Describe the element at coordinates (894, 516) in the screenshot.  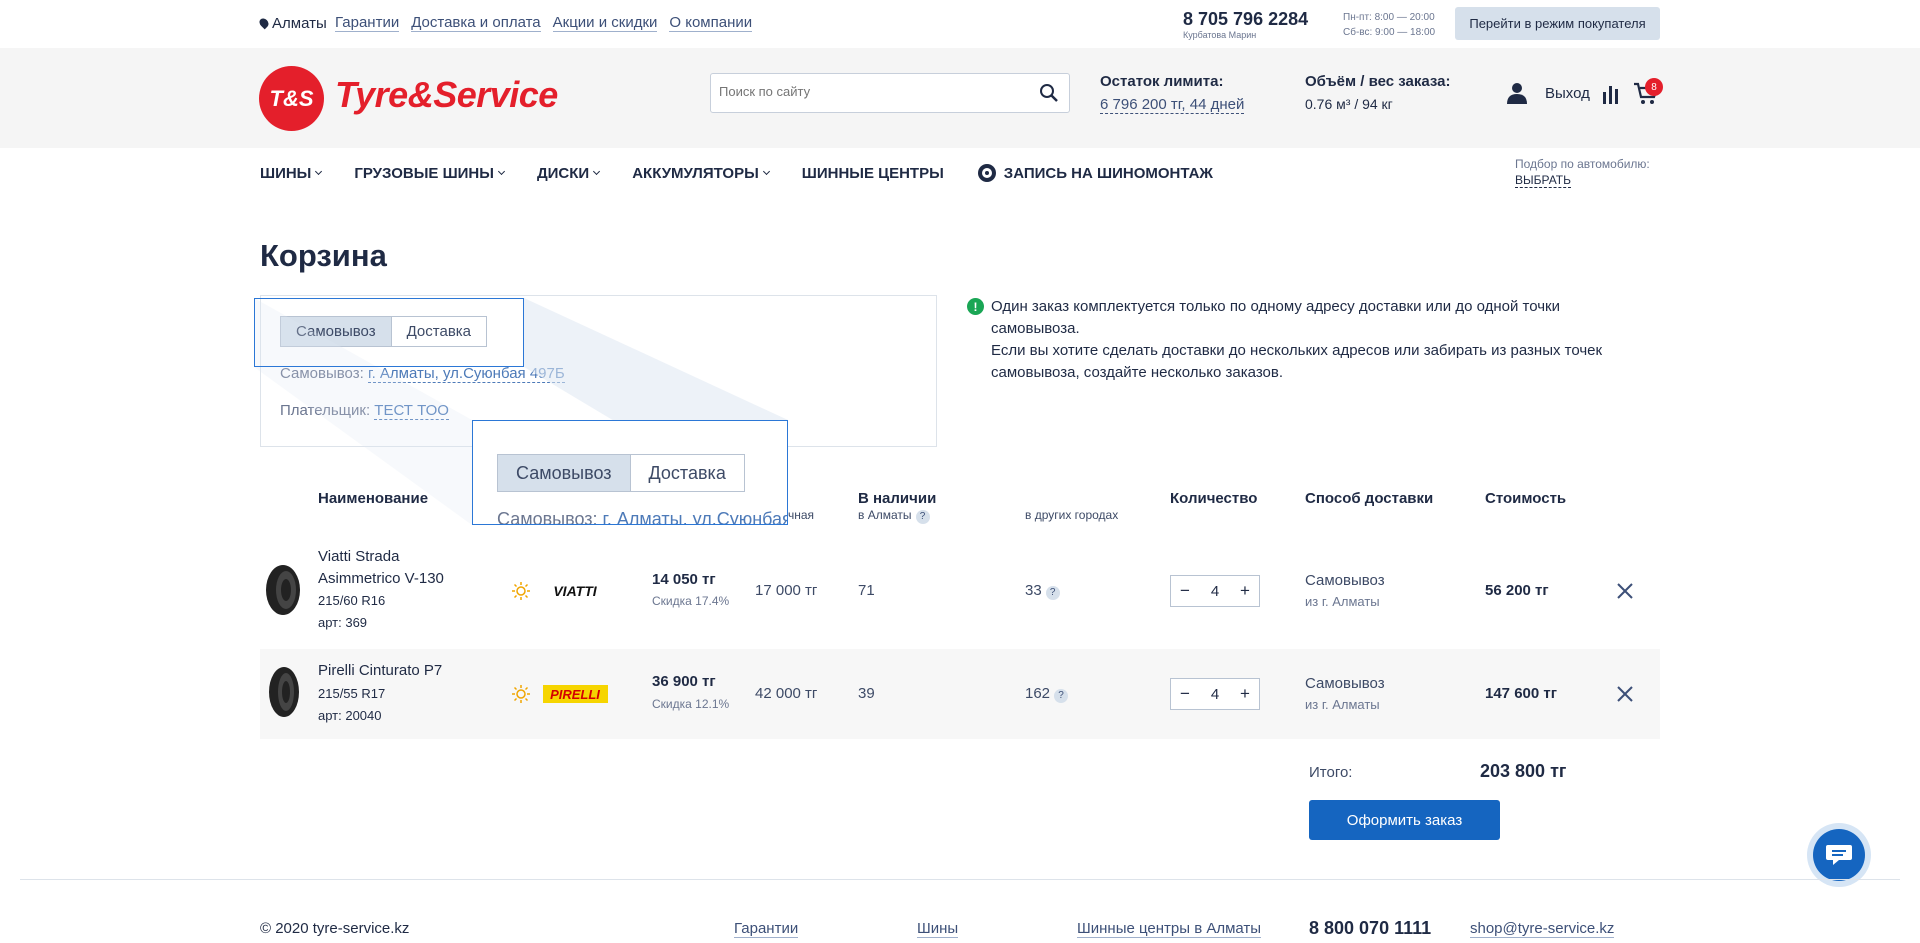
I see `col-stock-sub: в Алматы?` at that location.